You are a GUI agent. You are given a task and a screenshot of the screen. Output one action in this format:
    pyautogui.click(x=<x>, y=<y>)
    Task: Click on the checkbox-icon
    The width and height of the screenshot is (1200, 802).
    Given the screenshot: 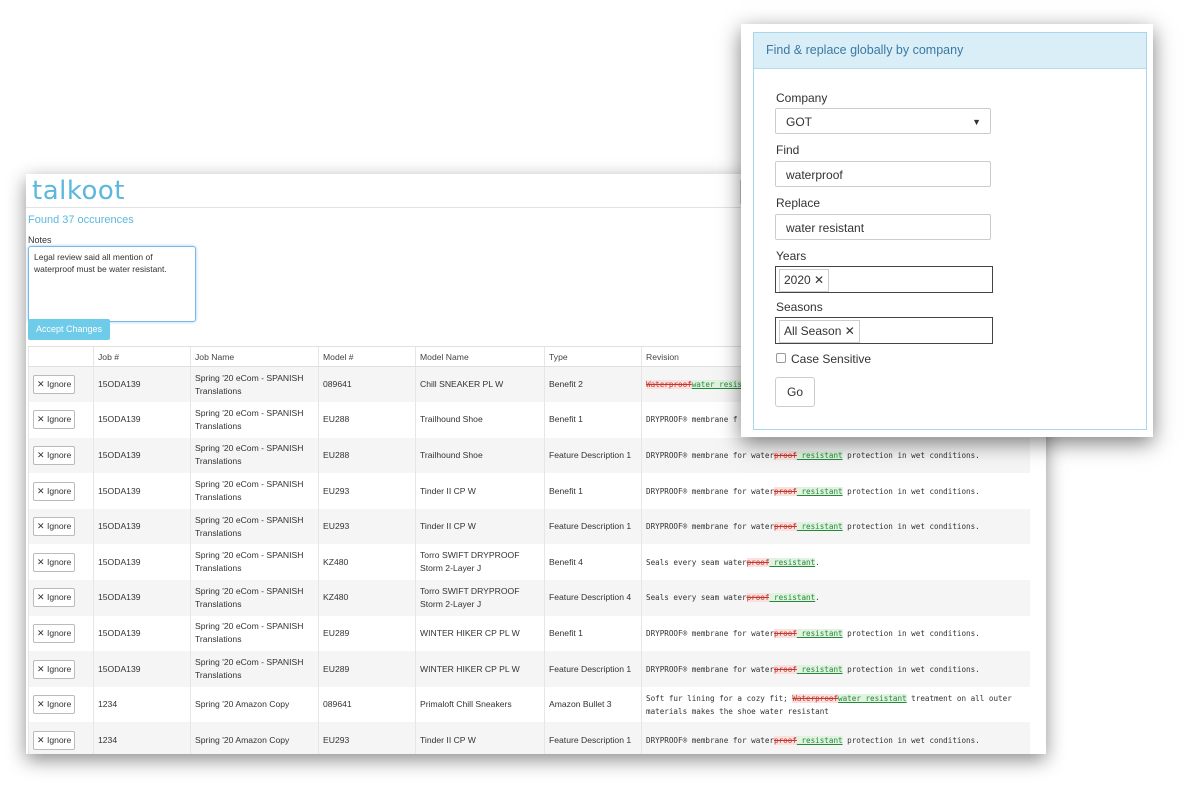 What is the action you would take?
    pyautogui.click(x=781, y=358)
    